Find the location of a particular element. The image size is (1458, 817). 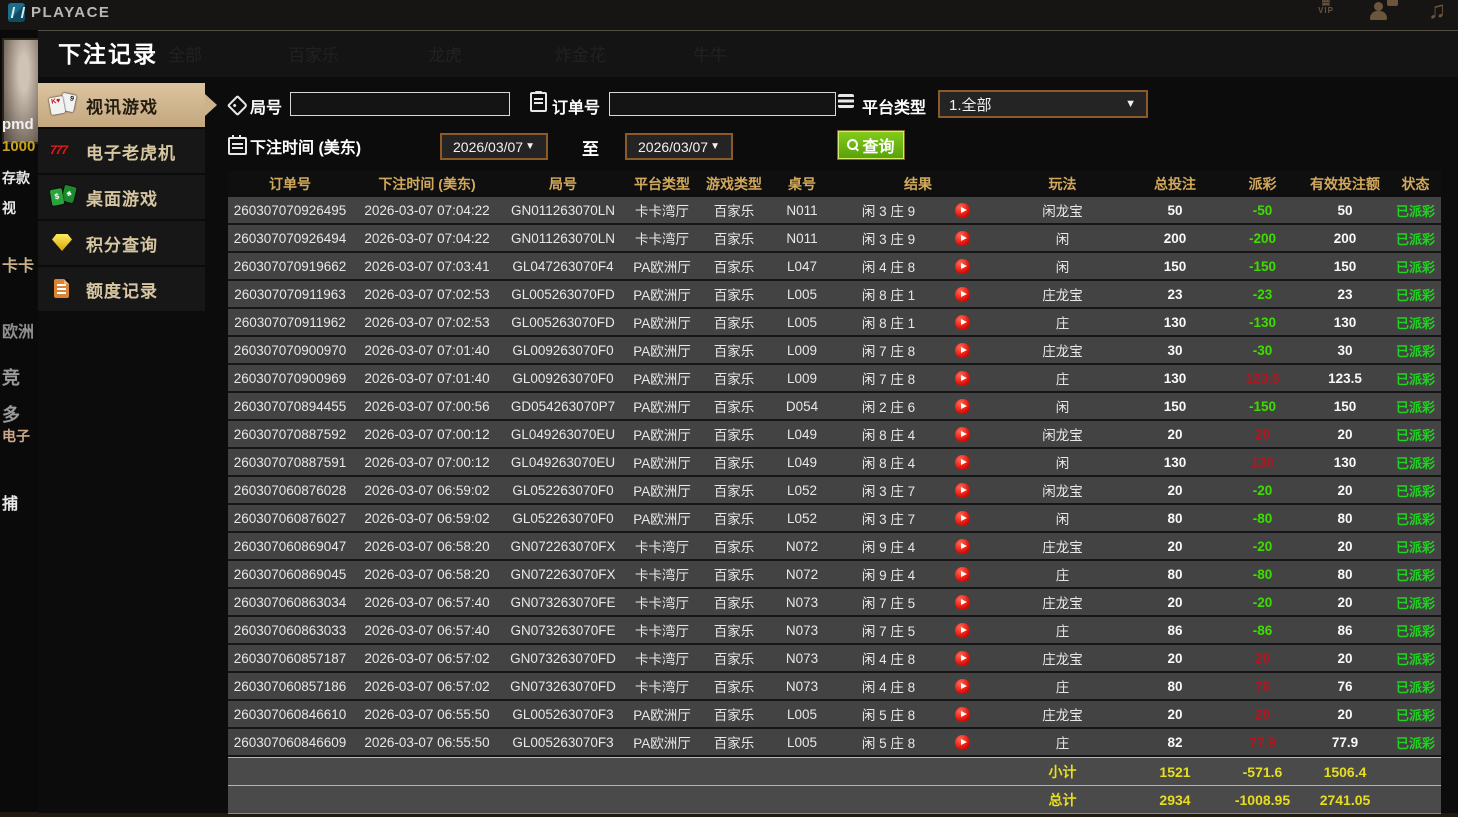

cell-payout: 20 is located at coordinates (1262, 434).